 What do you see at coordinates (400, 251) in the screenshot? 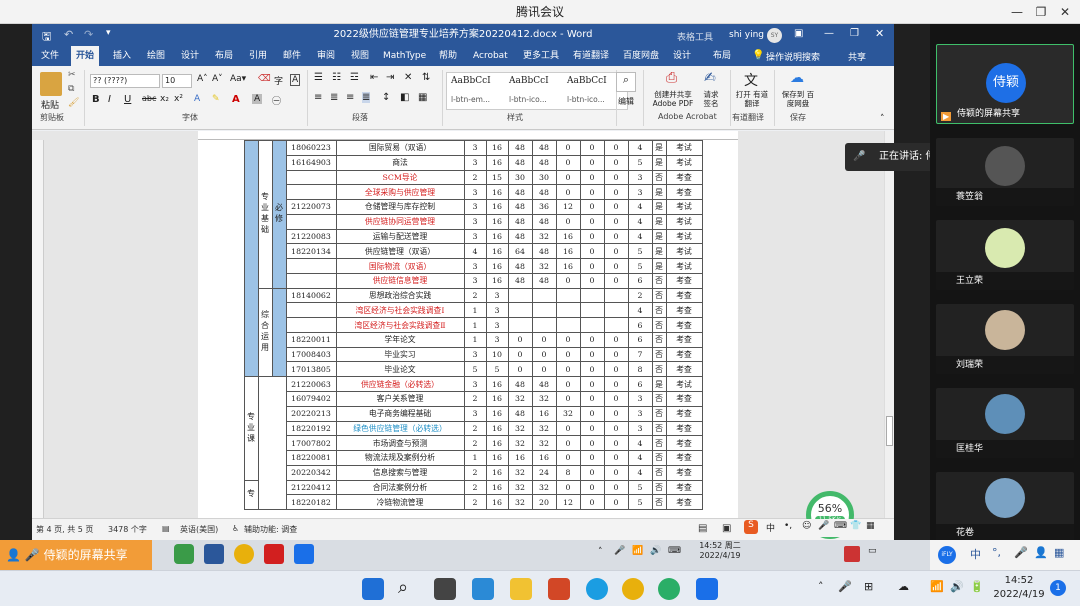
I see `course-name: 供应链管理（双语）` at bounding box center [400, 251].